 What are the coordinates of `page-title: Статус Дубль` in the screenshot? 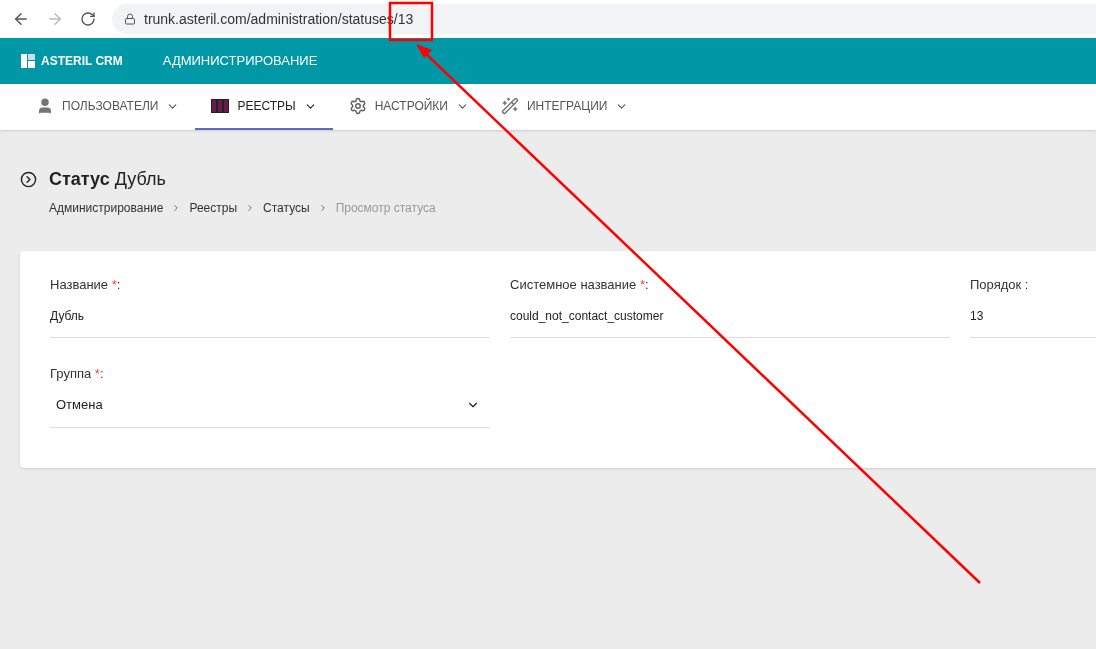 It's located at (107, 179).